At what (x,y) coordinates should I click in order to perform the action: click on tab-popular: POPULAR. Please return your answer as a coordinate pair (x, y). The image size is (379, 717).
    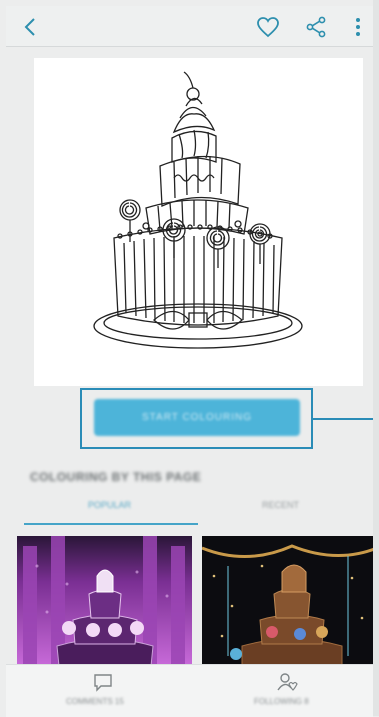
    Looking at the image, I should click on (109, 505).